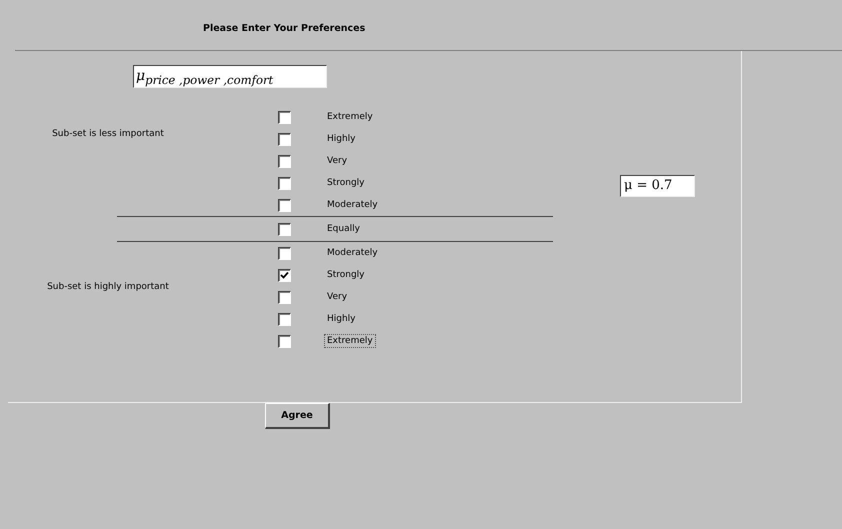  What do you see at coordinates (108, 287) in the screenshot?
I see `group-label: Sub-set is highly important` at bounding box center [108, 287].